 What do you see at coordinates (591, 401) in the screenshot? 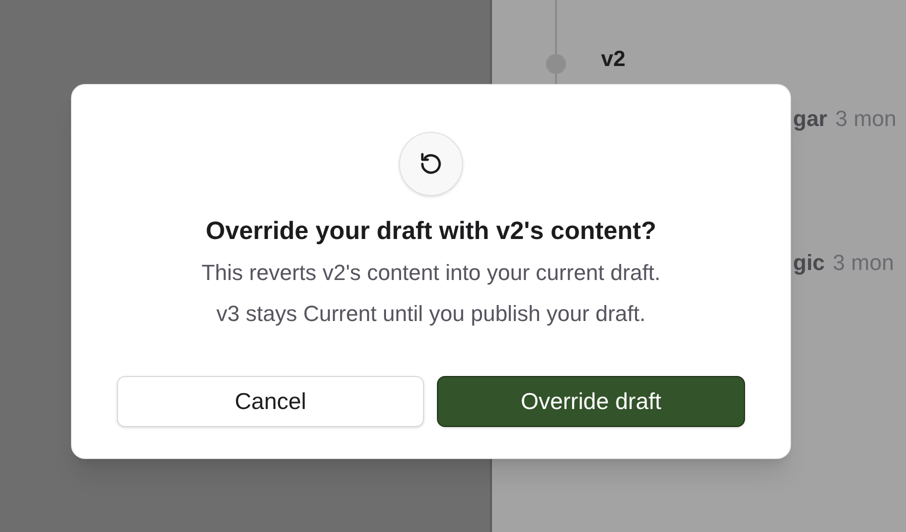
I see `override-button: Override draft` at bounding box center [591, 401].